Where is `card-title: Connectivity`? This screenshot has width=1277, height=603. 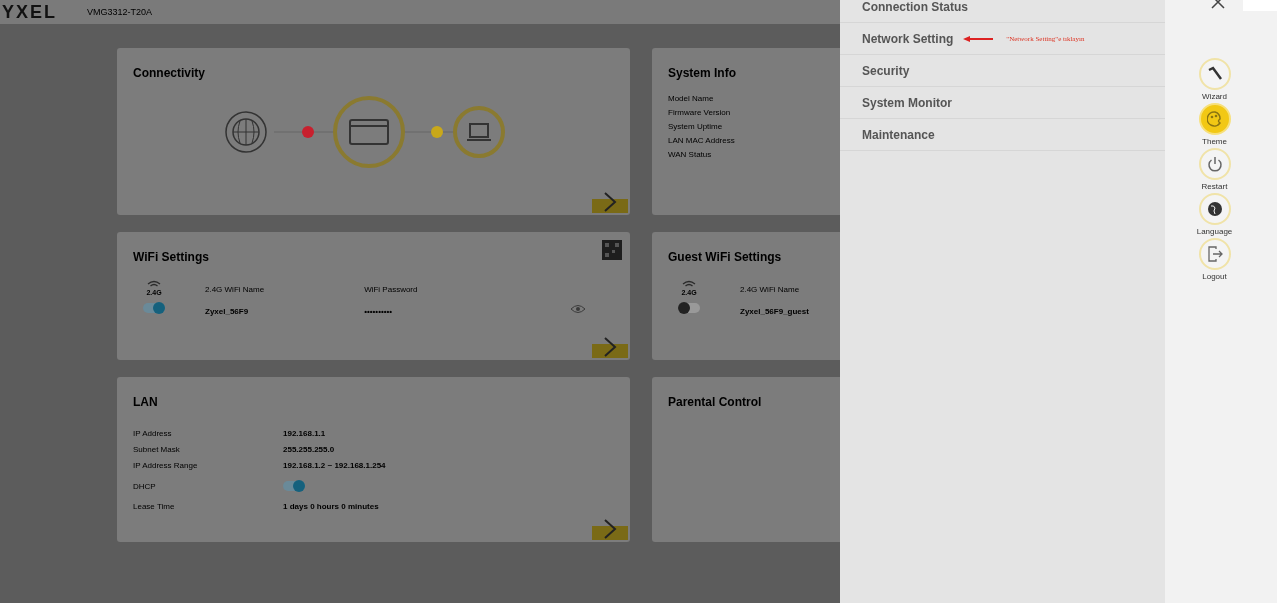
card-title: Connectivity is located at coordinates (169, 73).